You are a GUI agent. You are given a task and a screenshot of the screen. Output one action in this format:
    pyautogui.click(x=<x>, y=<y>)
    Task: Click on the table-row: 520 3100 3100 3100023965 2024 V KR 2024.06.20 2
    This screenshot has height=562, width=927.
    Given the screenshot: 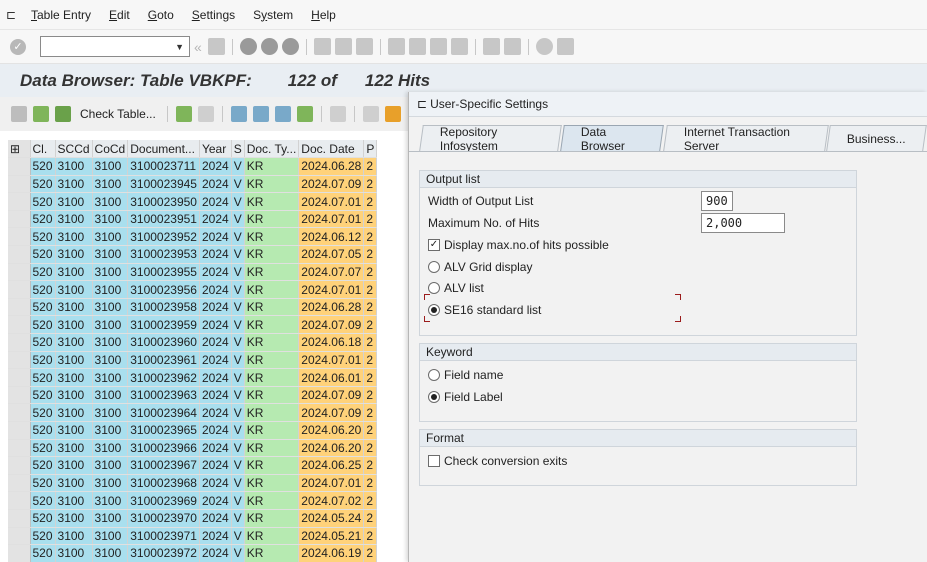 What is the action you would take?
    pyautogui.click(x=193, y=430)
    